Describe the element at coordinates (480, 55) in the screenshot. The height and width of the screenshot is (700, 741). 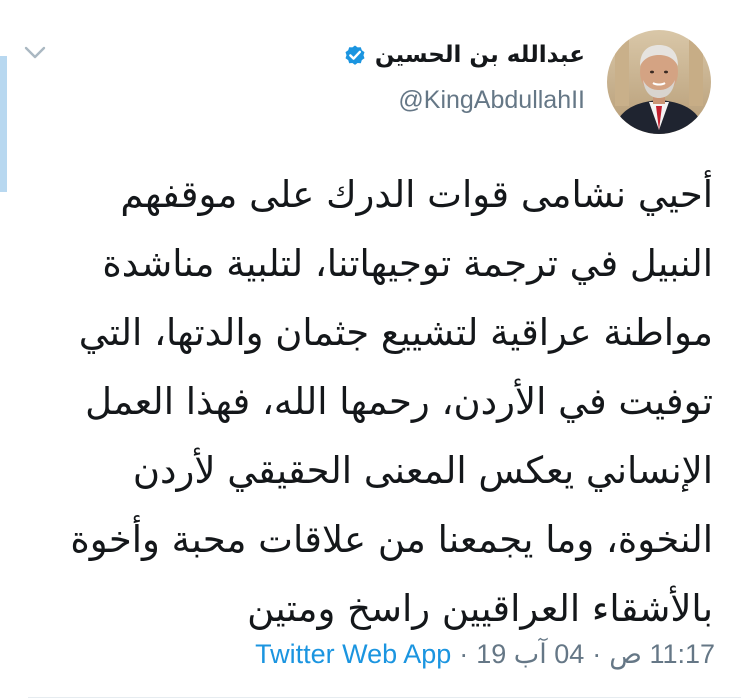
I see `display-name: عبدالله بن الحسين` at that location.